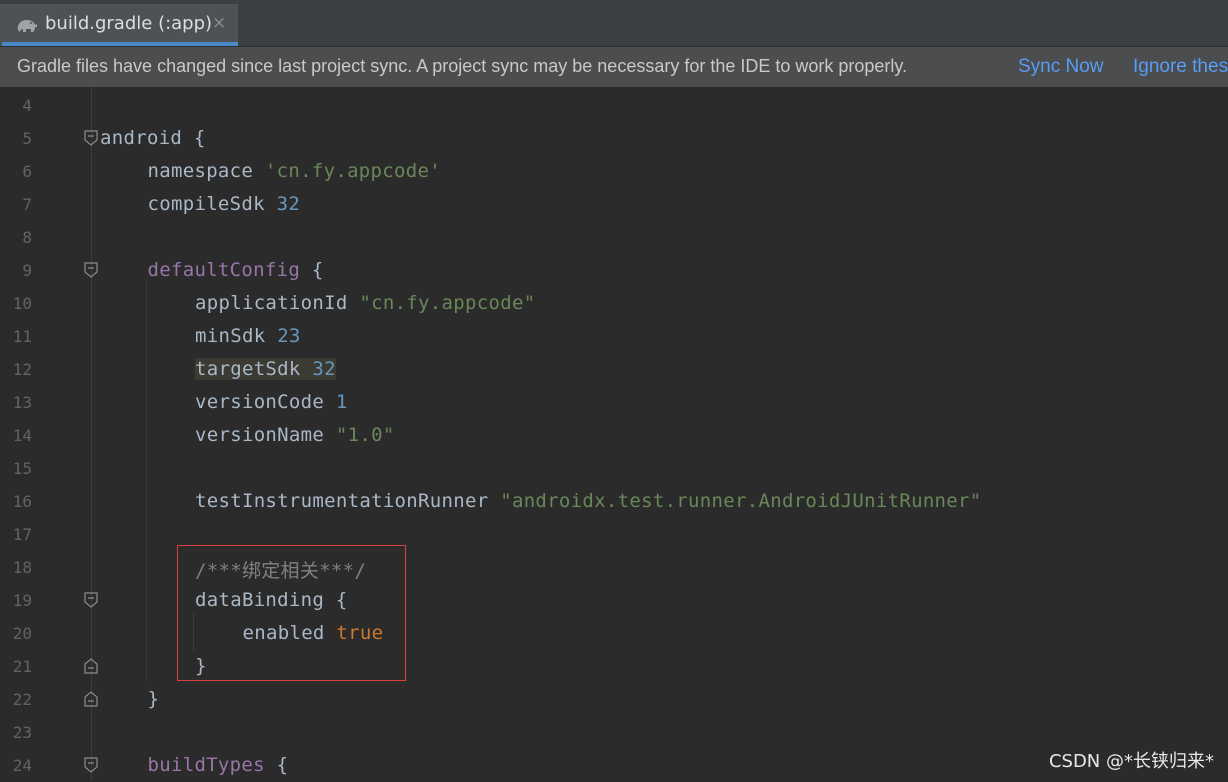  What do you see at coordinates (22, 402) in the screenshot?
I see `line-number: 13` at bounding box center [22, 402].